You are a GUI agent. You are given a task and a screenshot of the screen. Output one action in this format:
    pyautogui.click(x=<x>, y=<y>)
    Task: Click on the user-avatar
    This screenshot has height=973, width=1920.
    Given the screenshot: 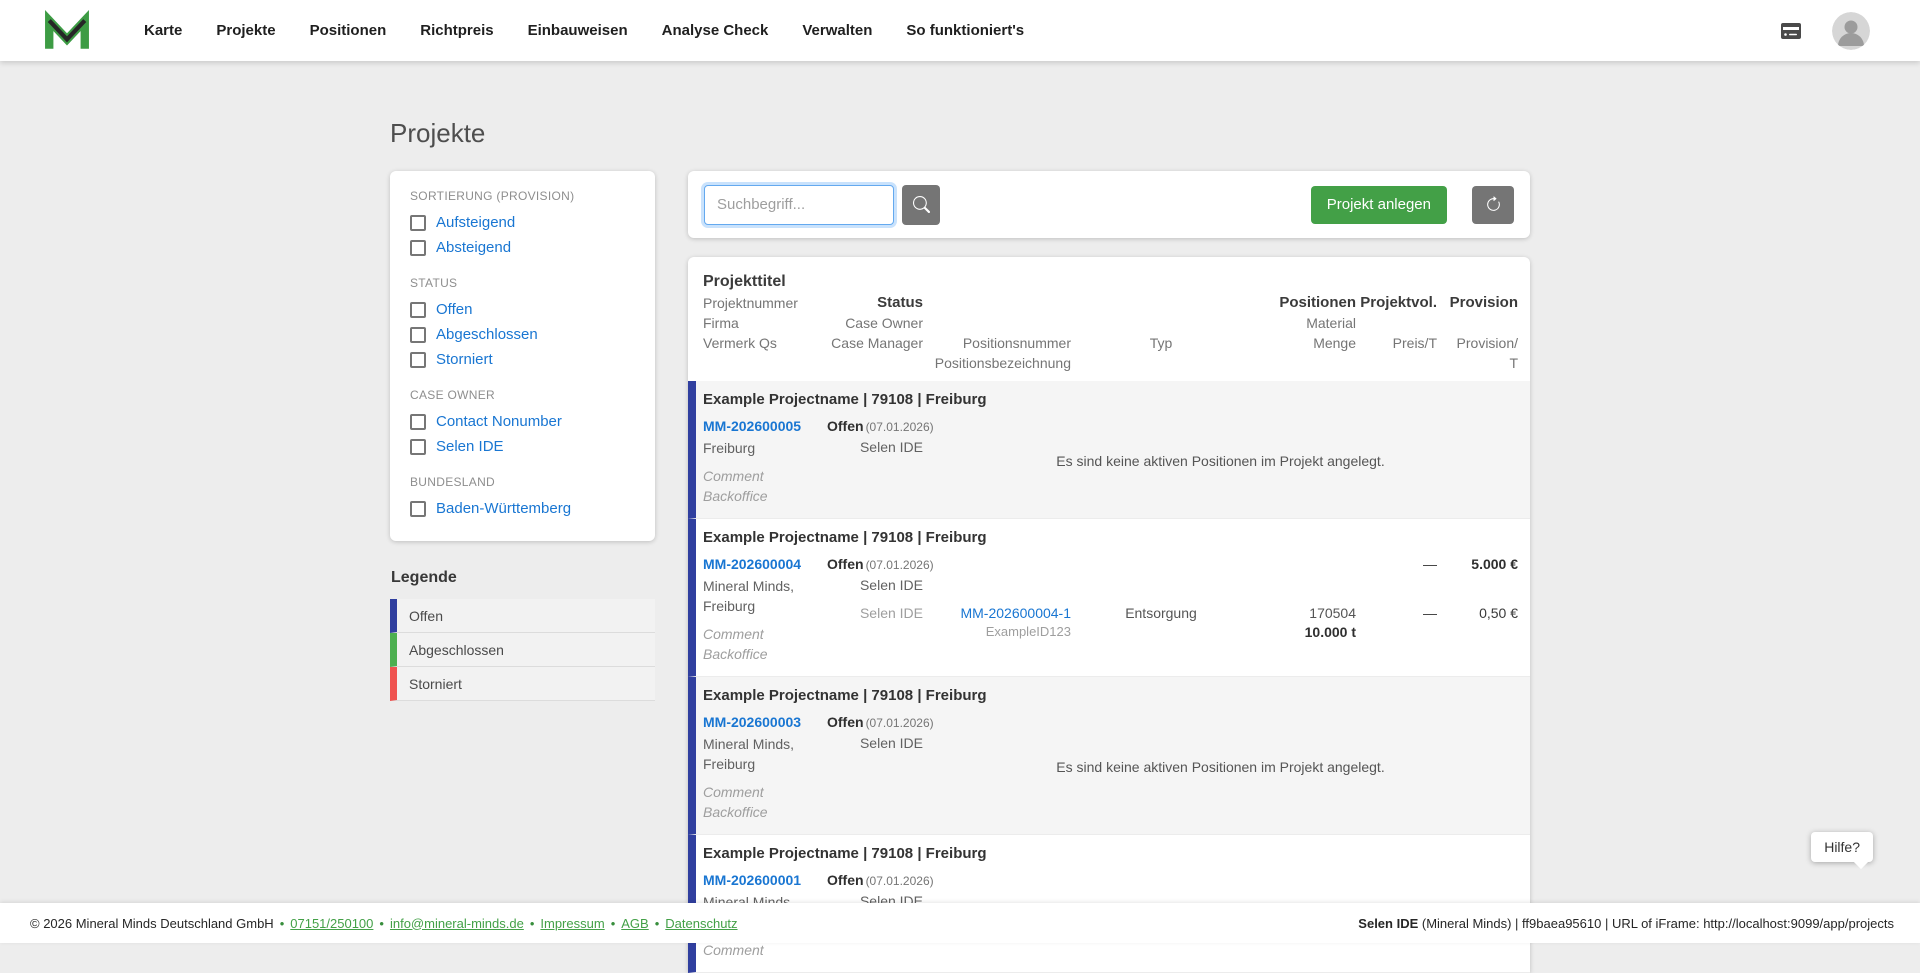 What is the action you would take?
    pyautogui.click(x=1851, y=30)
    